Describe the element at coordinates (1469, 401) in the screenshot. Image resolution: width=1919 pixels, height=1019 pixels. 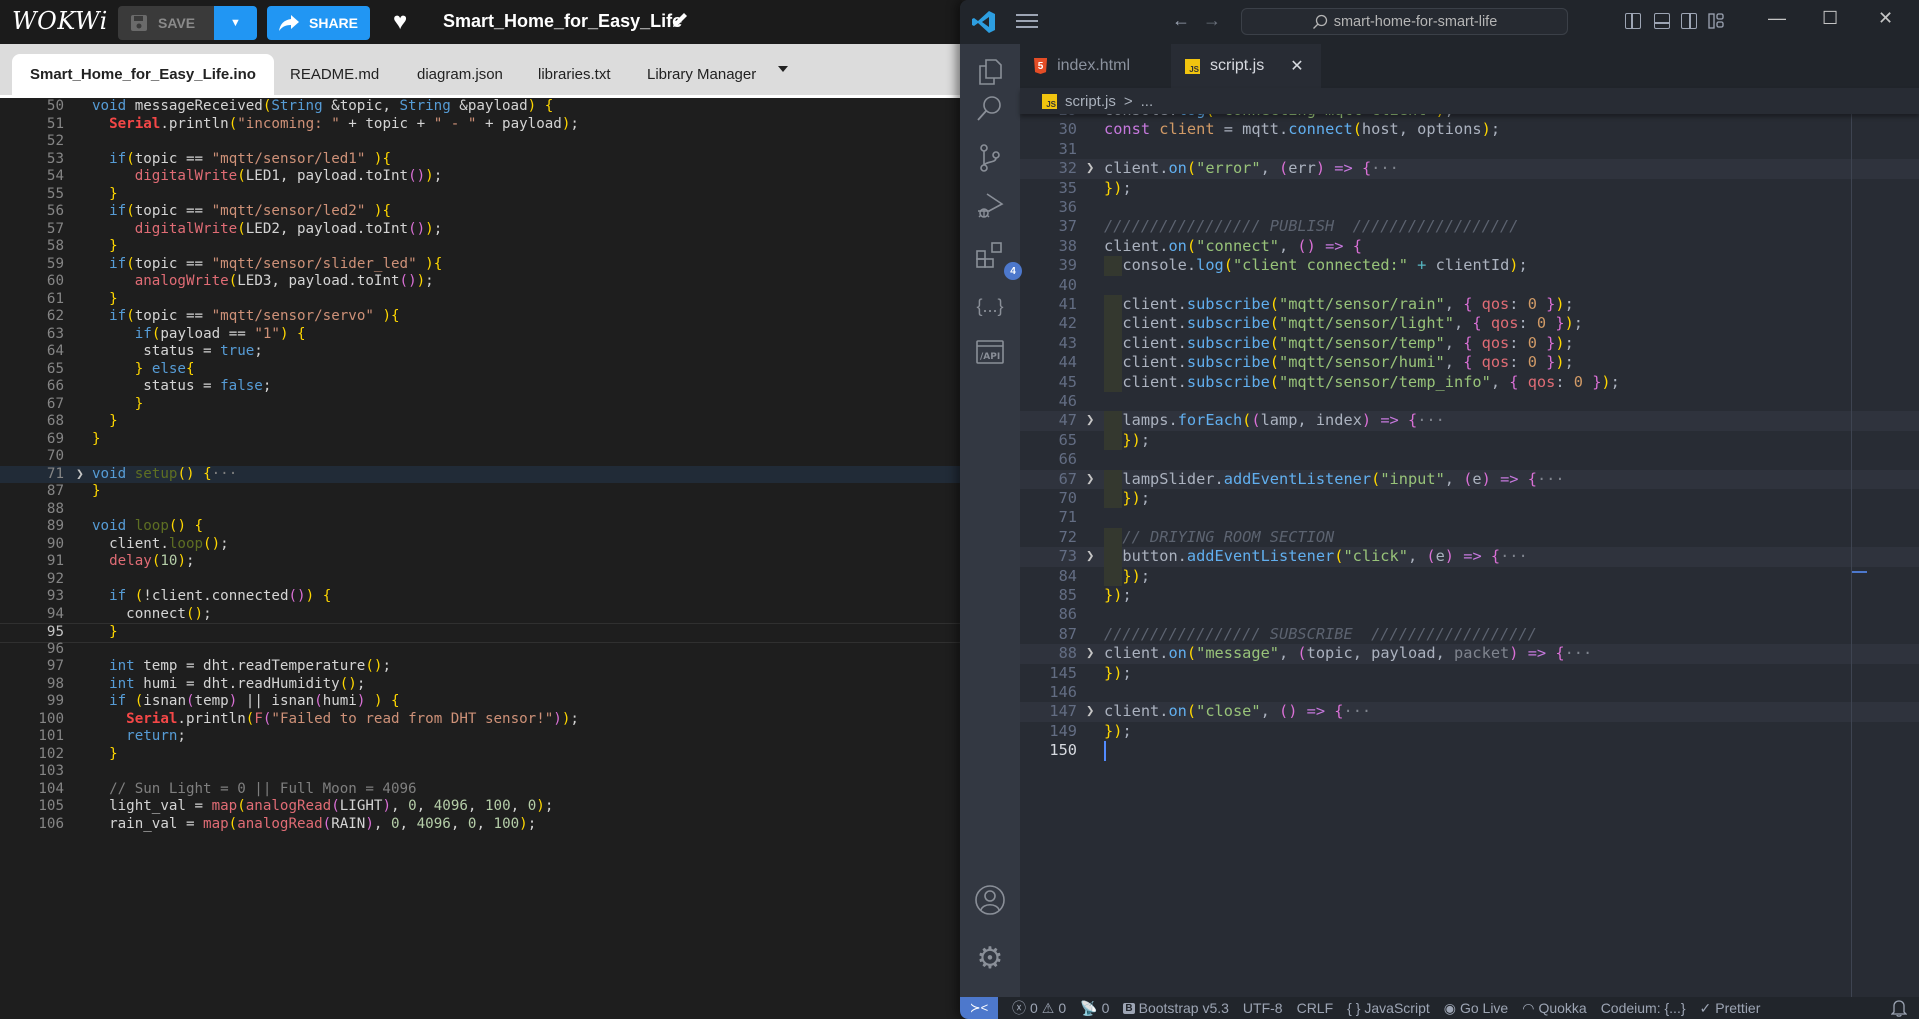
I see `code-line: 46` at that location.